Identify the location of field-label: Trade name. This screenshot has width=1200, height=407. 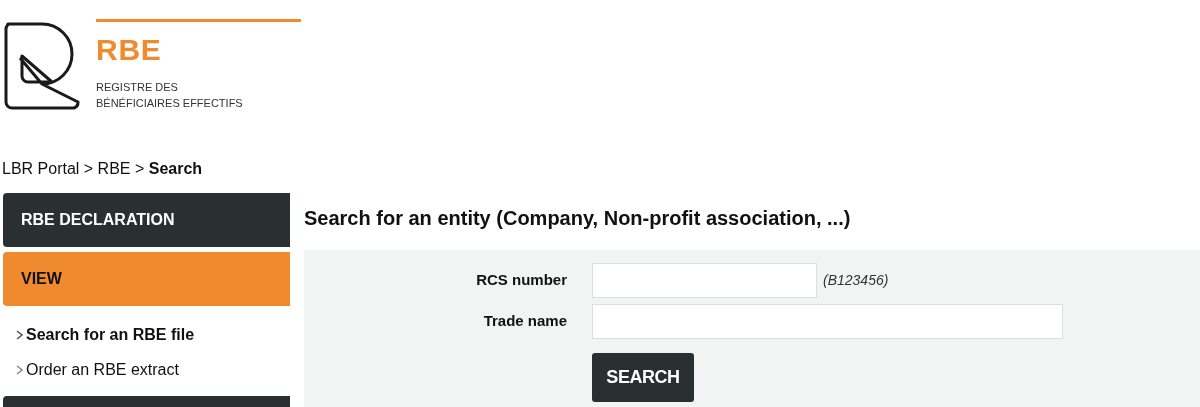
(525, 321).